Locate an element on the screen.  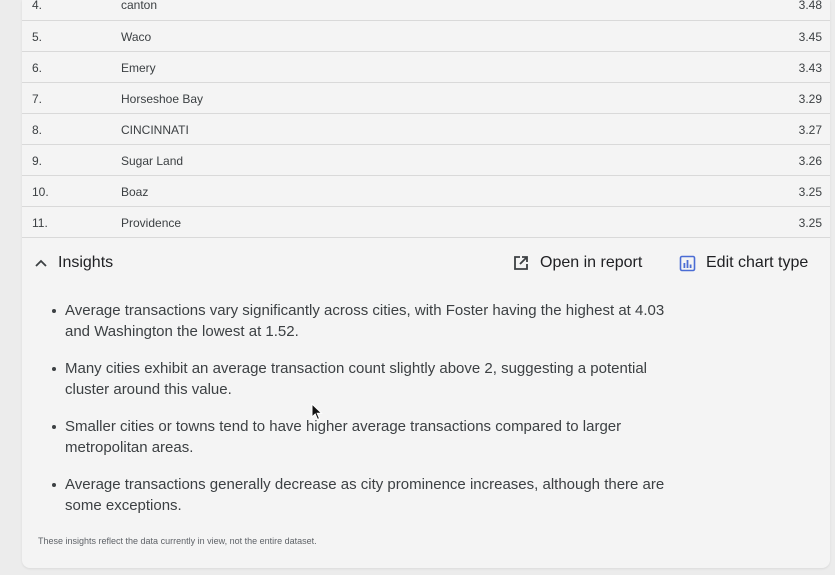
table-row: 5. Waco 3.45 is located at coordinates (426, 36).